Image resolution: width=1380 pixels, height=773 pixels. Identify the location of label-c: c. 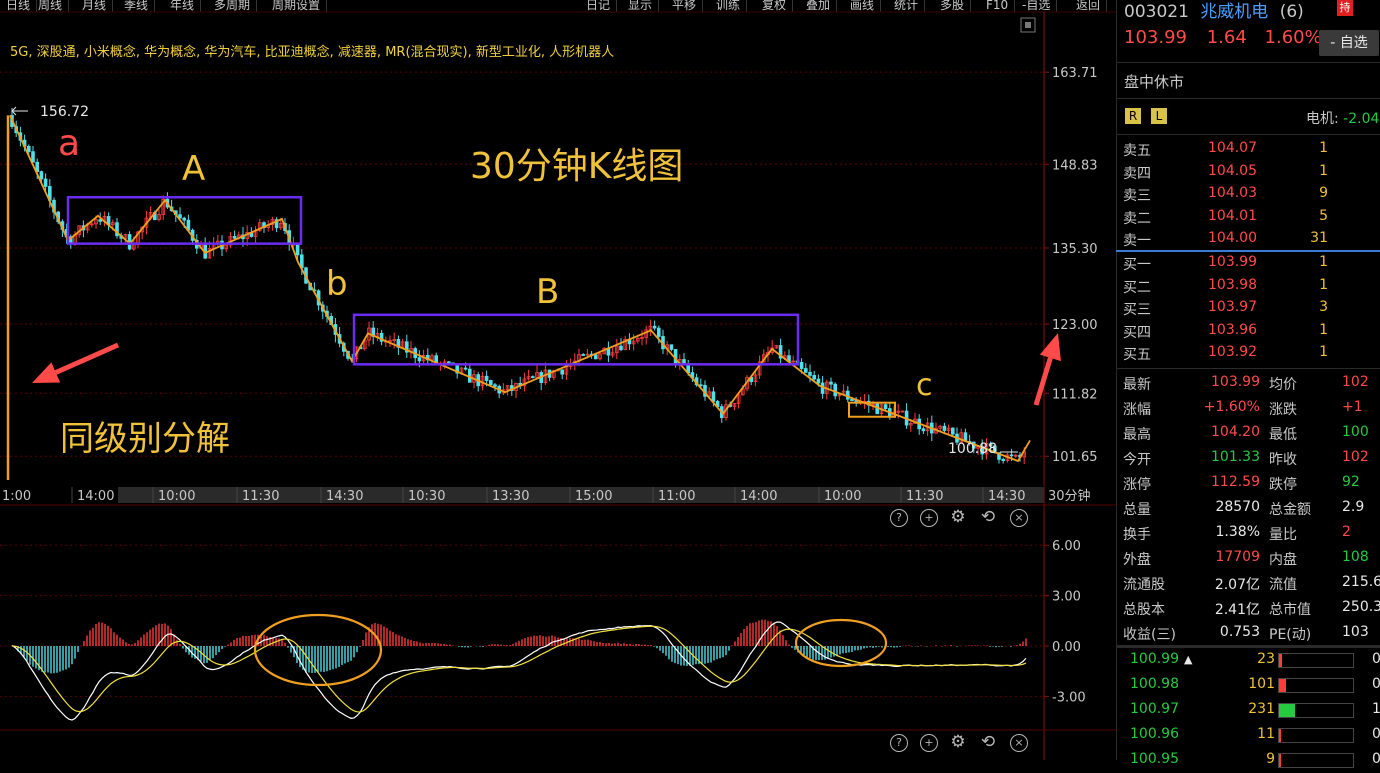
(924, 385).